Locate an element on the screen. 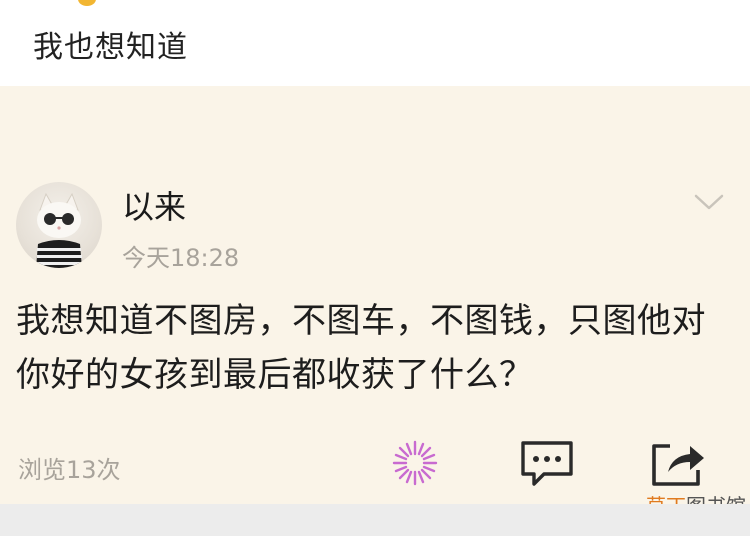  top-dot-decoration is located at coordinates (87, 3).